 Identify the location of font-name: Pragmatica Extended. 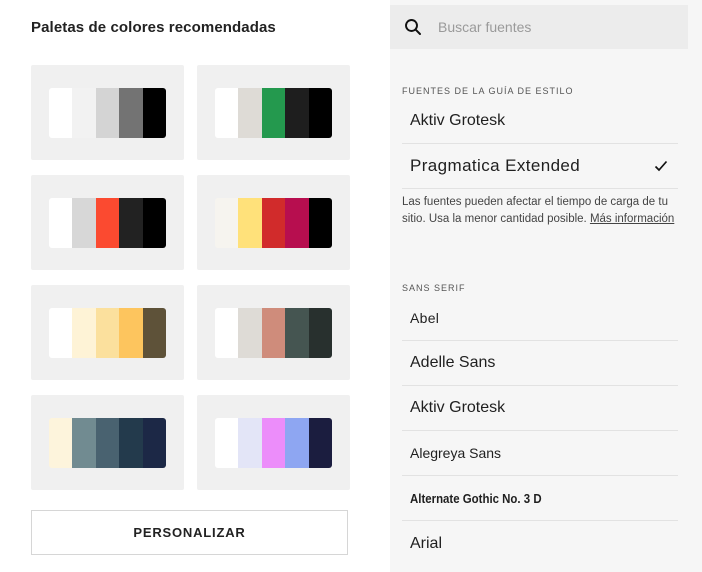
(495, 165).